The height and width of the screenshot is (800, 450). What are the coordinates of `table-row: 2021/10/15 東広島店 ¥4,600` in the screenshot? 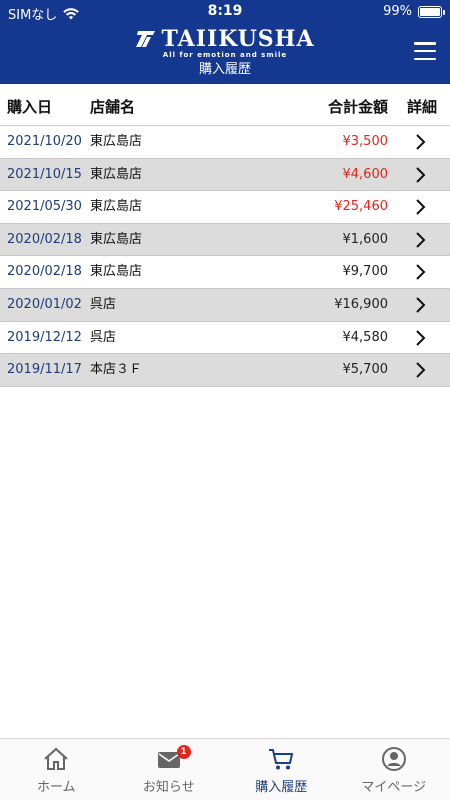 It's located at (225, 175).